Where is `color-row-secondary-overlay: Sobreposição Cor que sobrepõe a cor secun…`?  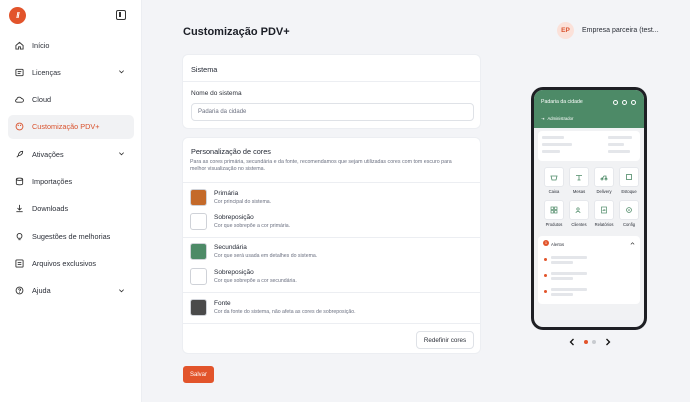 color-row-secondary-overlay: Sobreposição Cor que sobrepõe a cor secun… is located at coordinates (243, 276).